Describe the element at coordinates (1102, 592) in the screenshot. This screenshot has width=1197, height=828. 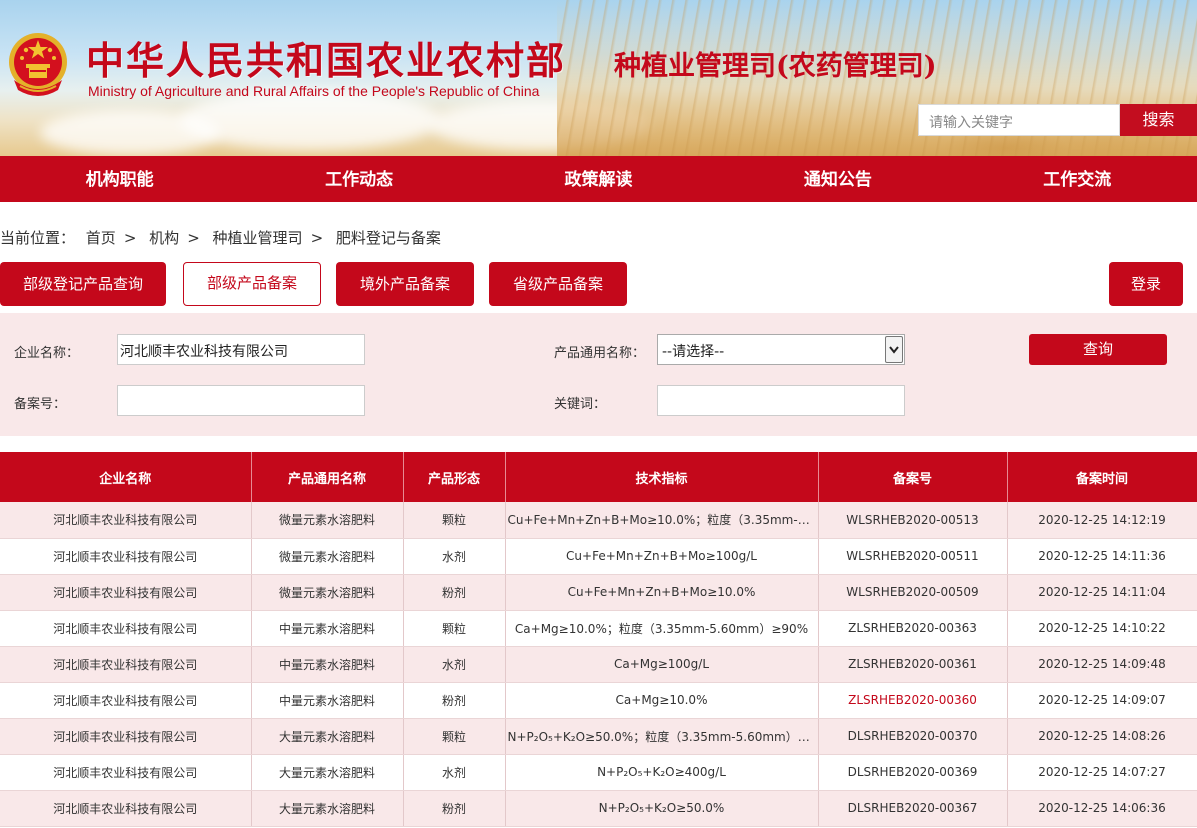
I see `cell-filing-time: 2020-12-25 14:11:04` at that location.